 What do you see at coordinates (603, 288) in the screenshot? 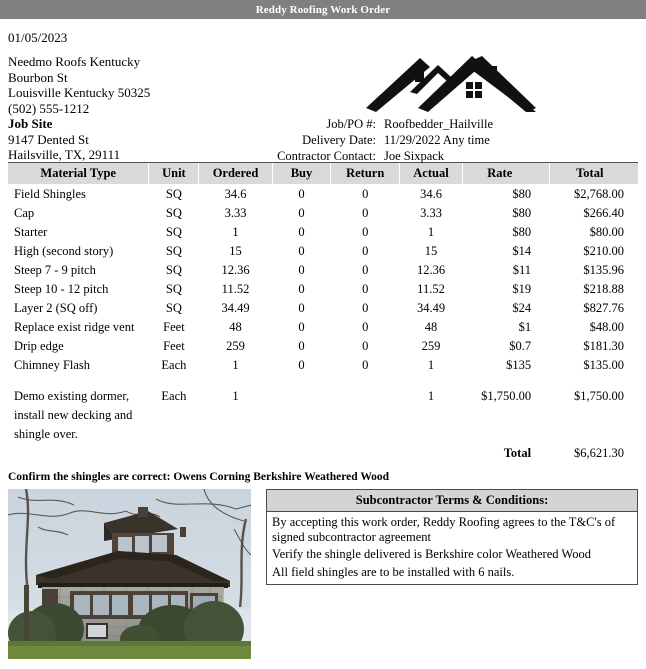
I see `cell-total: $218.88` at bounding box center [603, 288].